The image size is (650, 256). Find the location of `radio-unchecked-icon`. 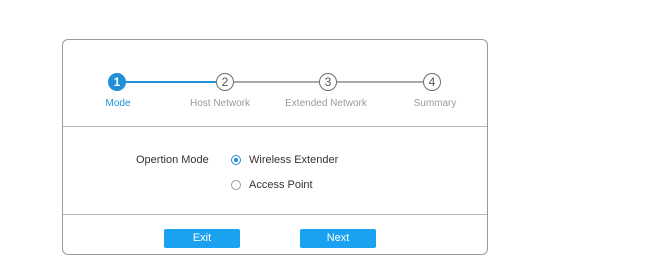

radio-unchecked-icon is located at coordinates (236, 185).